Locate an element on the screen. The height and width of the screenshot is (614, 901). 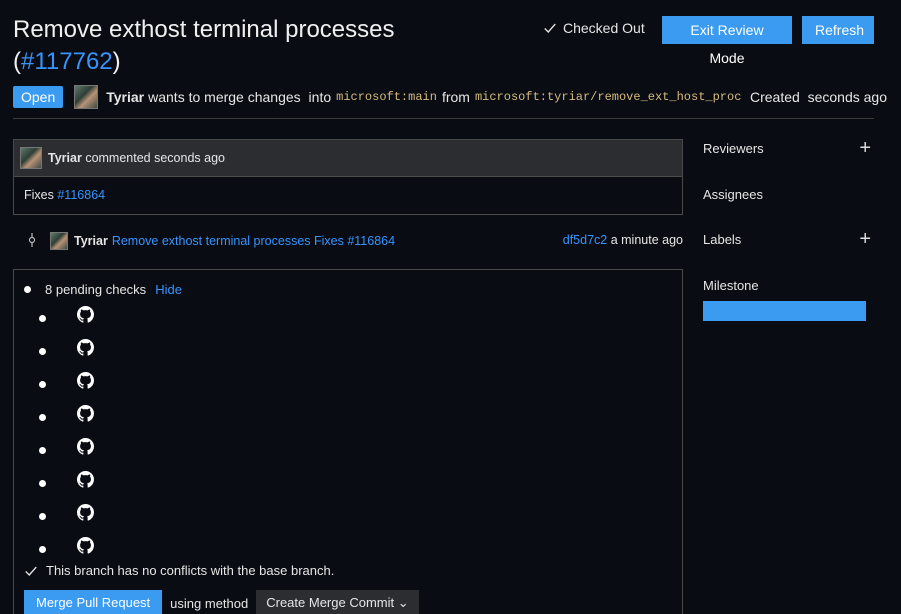
comment-header: Tyriar commented seconds ago is located at coordinates (348, 158).